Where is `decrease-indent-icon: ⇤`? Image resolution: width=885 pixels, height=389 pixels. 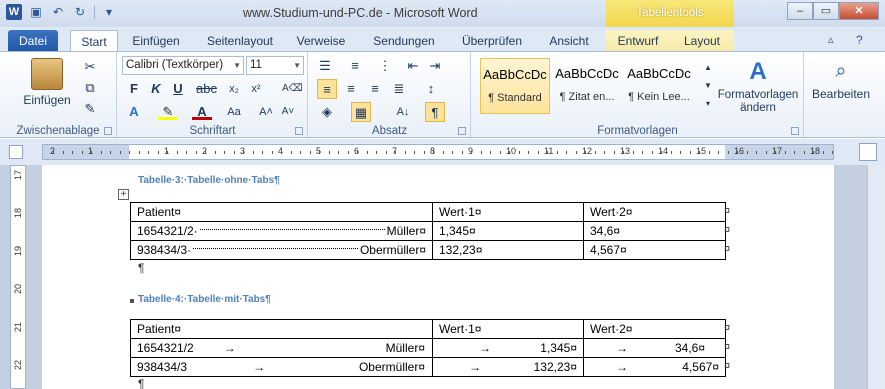
decrease-indent-icon: ⇤ is located at coordinates (413, 66).